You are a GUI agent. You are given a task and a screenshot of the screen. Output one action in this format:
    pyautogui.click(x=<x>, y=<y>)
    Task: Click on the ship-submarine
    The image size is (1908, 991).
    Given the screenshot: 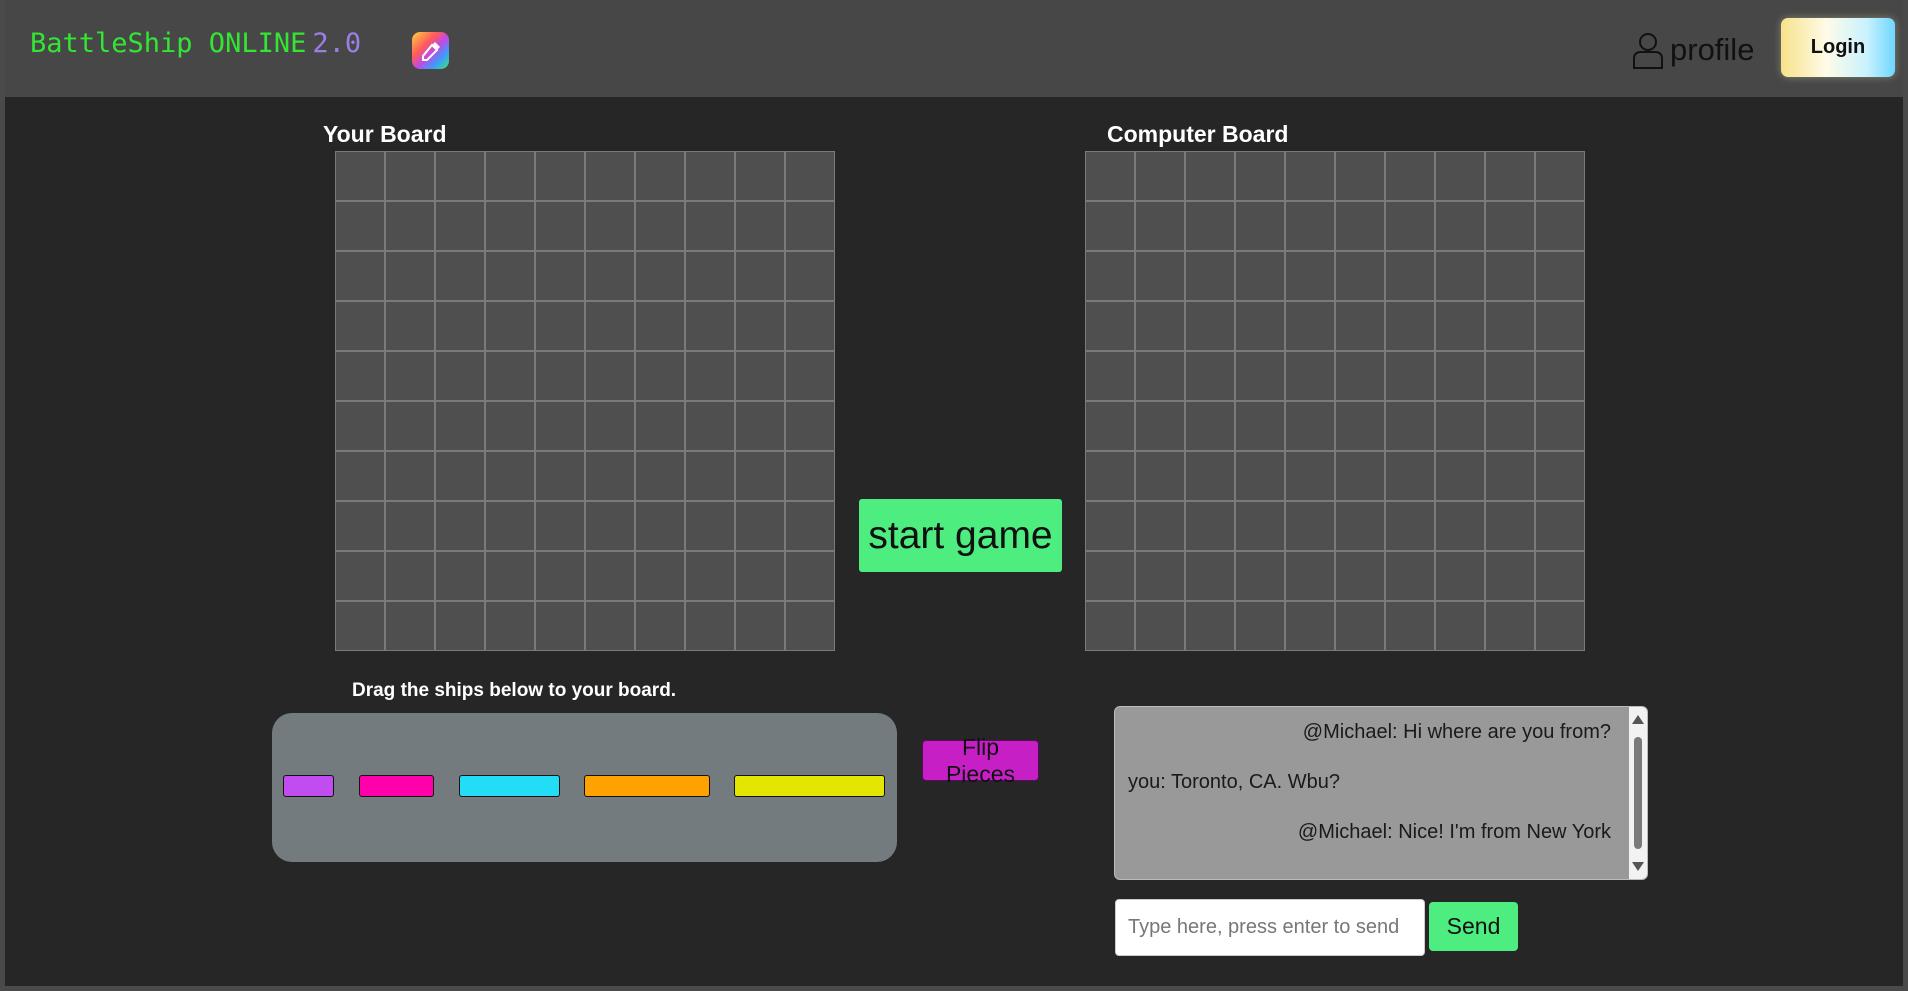 What is the action you would take?
    pyautogui.click(x=396, y=786)
    